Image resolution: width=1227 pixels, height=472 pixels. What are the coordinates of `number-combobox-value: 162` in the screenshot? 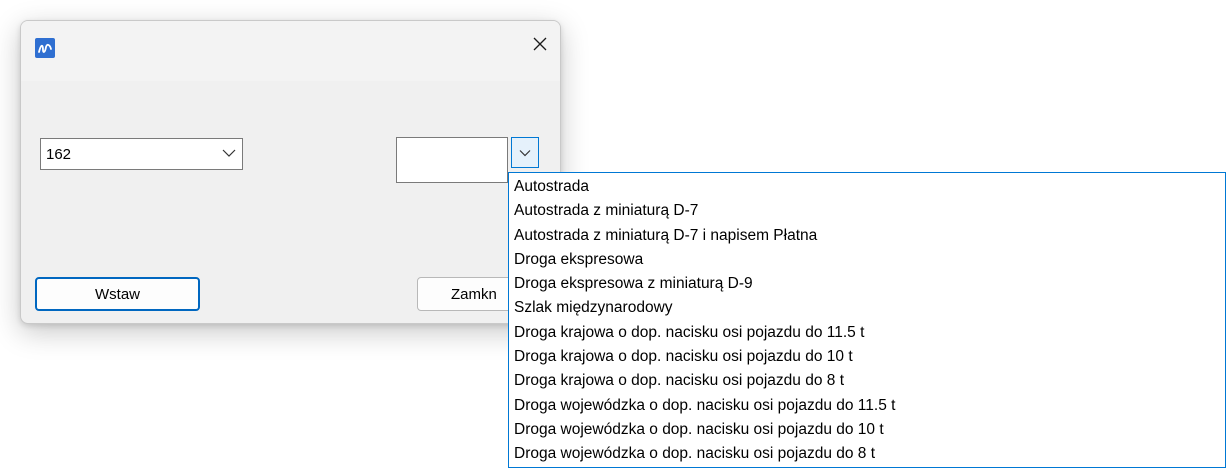 It's located at (59, 154).